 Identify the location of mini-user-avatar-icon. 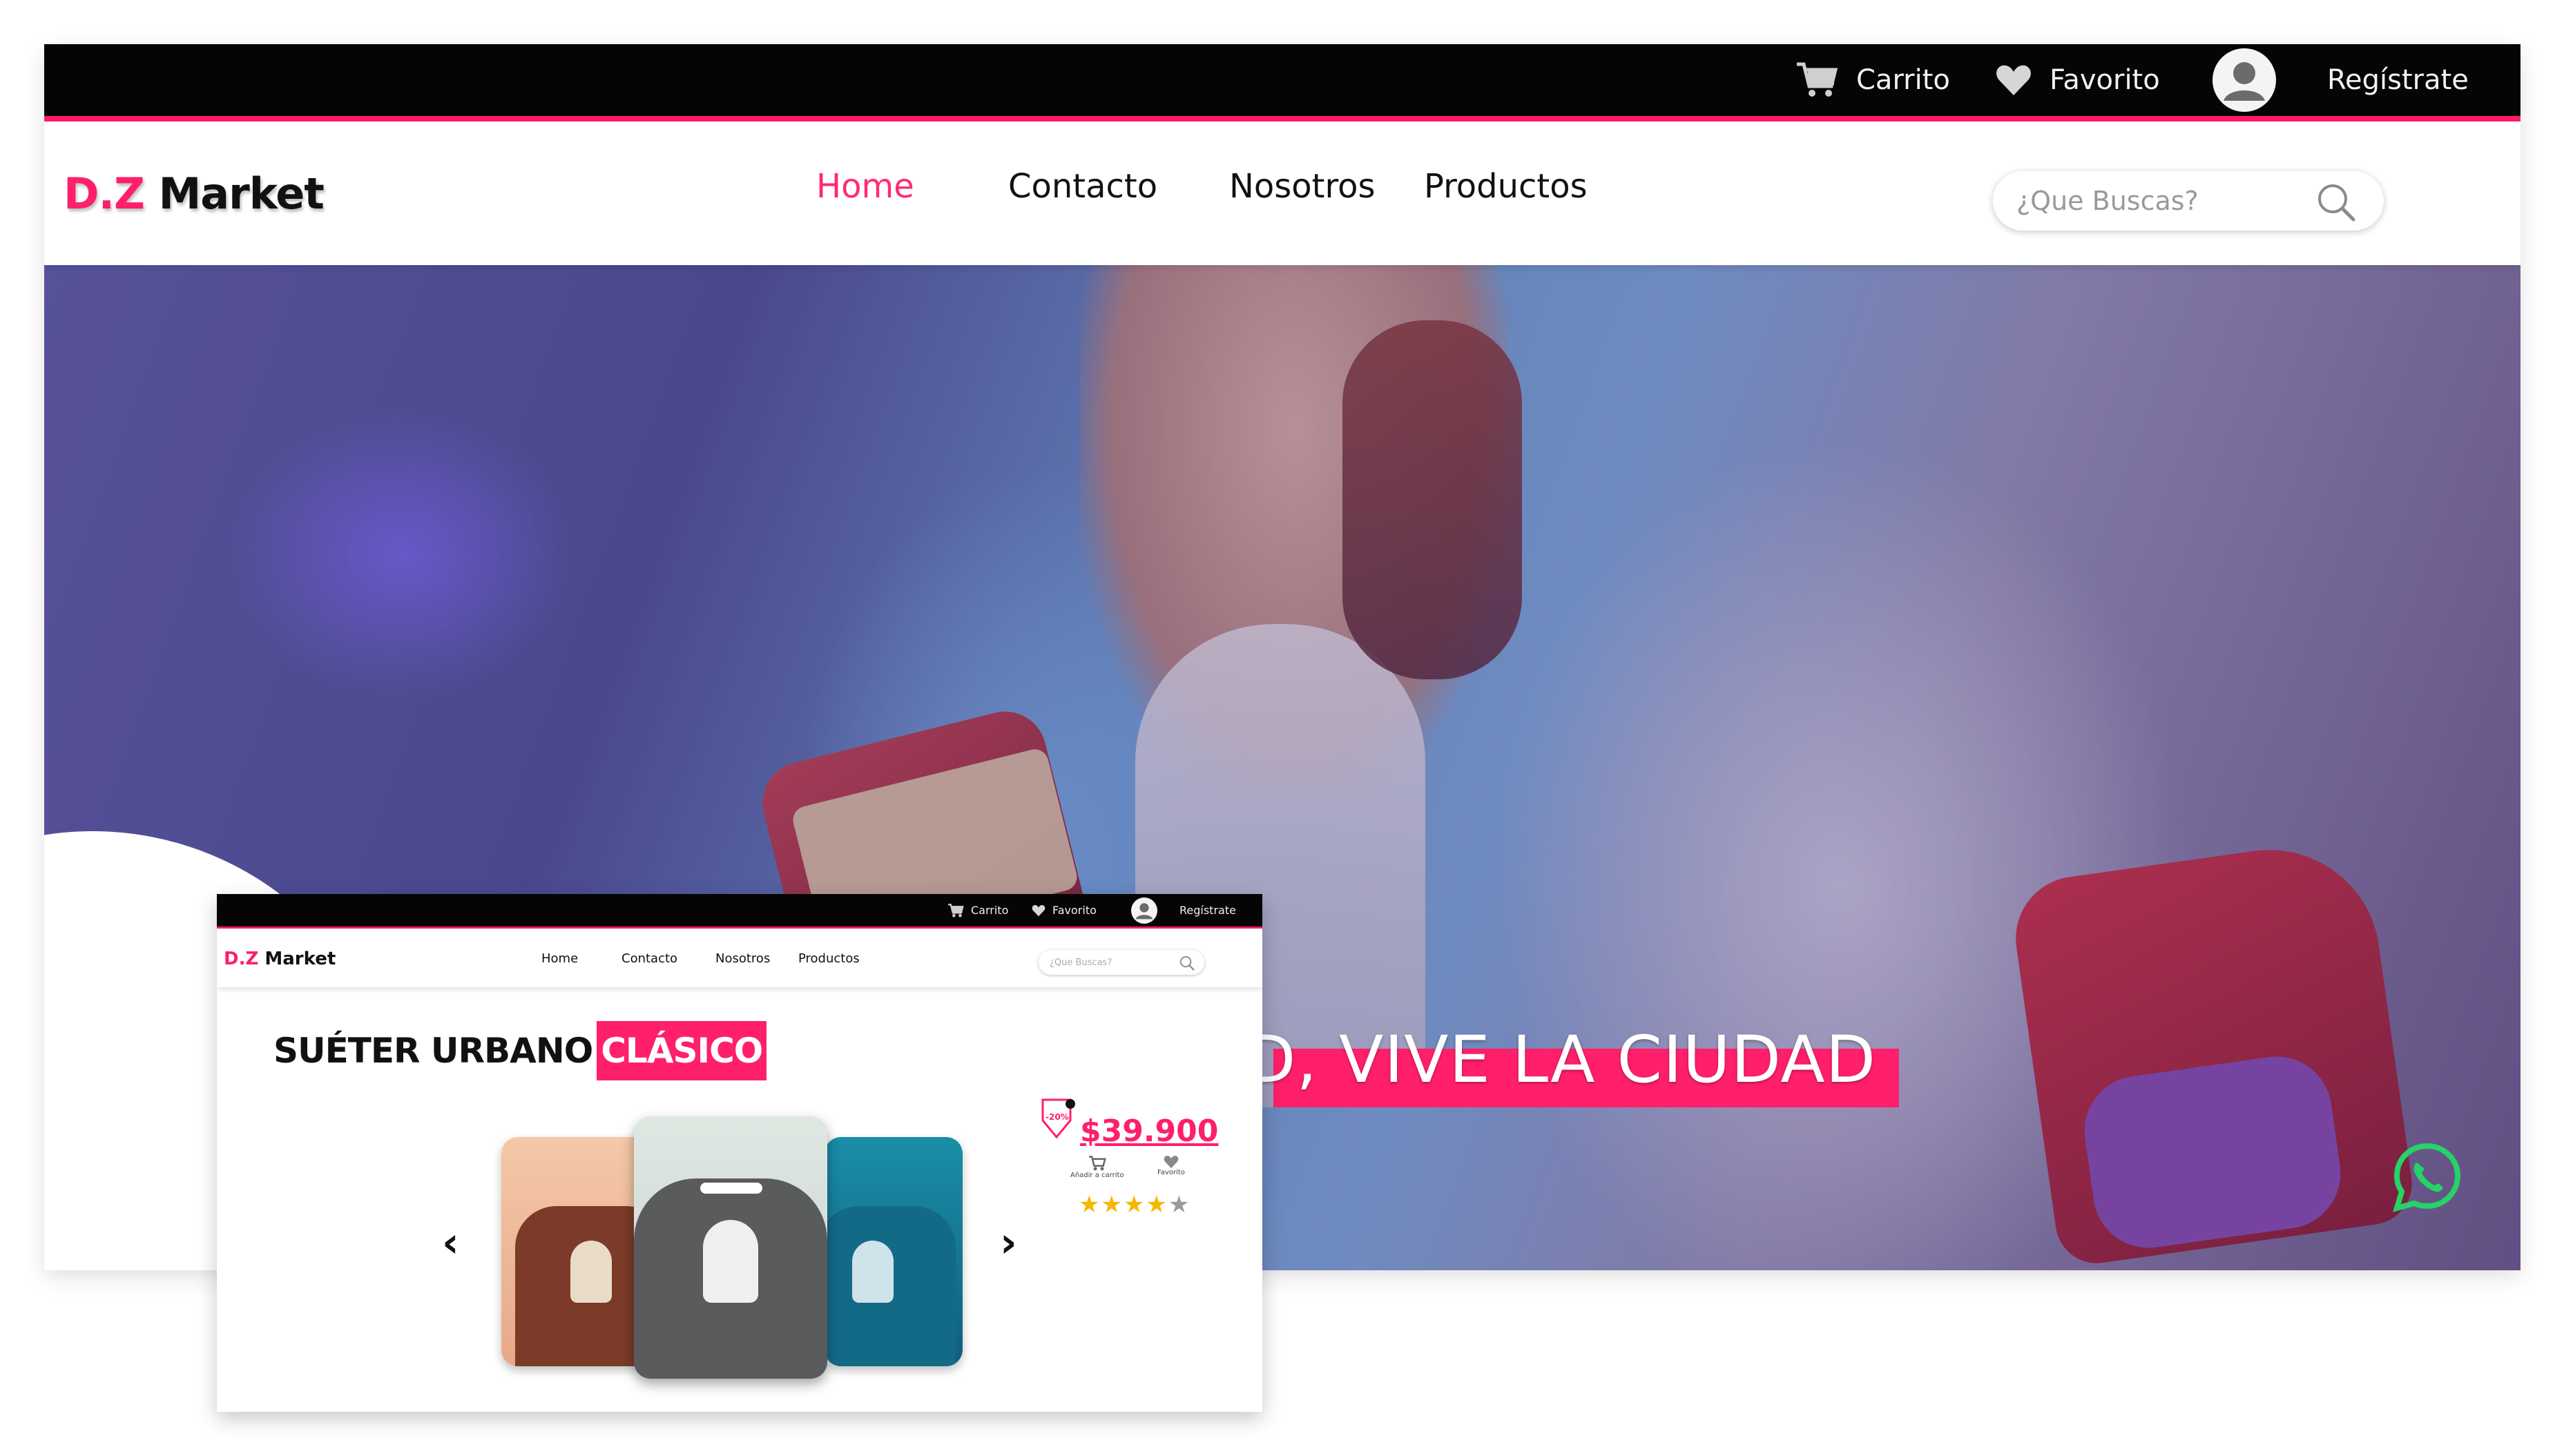
(1144, 910).